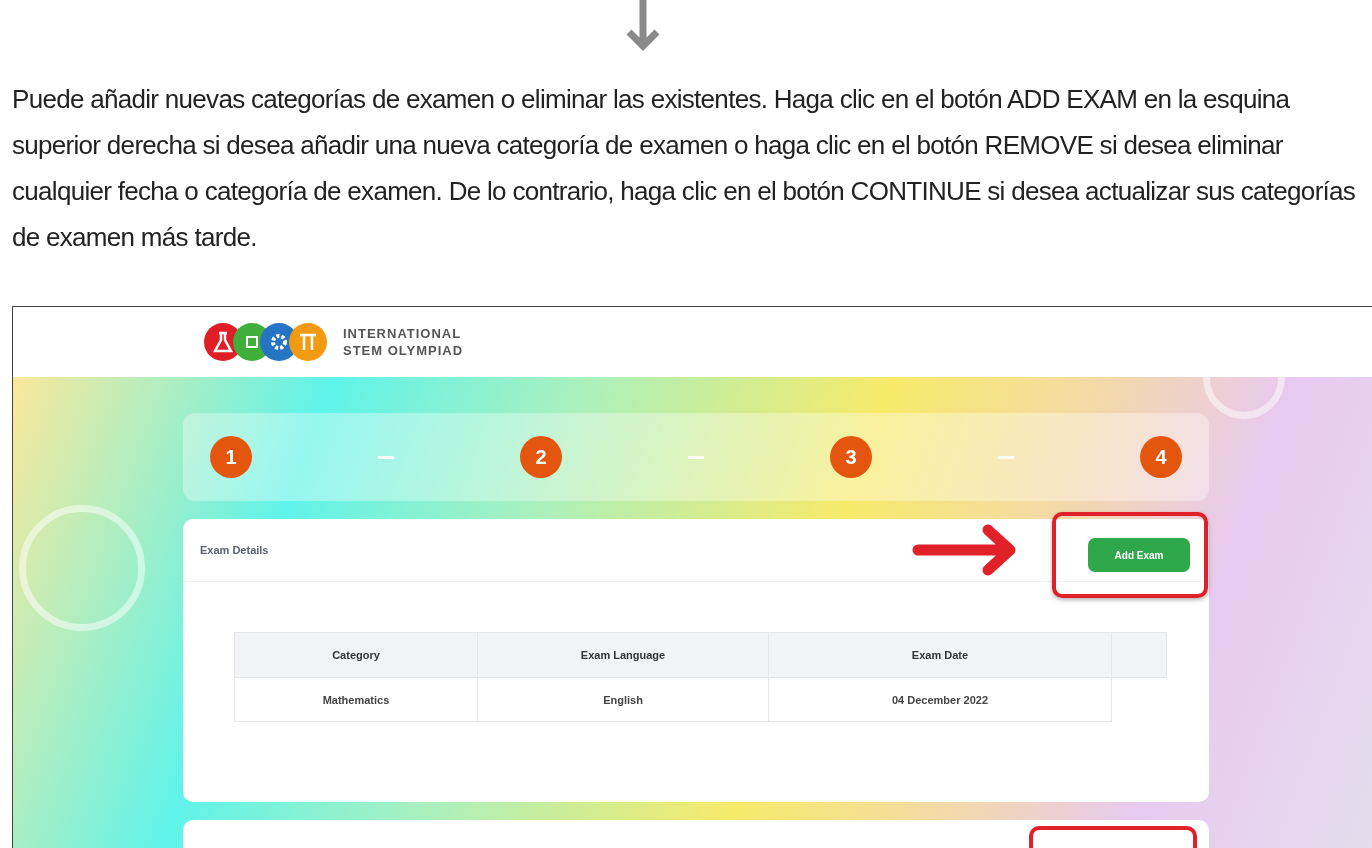 The image size is (1372, 848). What do you see at coordinates (1161, 457) in the screenshot?
I see `step-number: 4` at bounding box center [1161, 457].